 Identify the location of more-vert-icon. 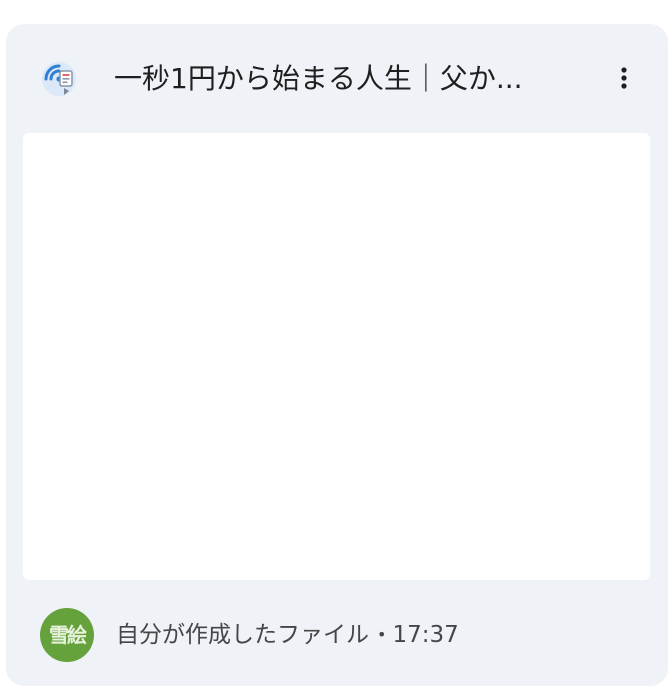
(624, 78).